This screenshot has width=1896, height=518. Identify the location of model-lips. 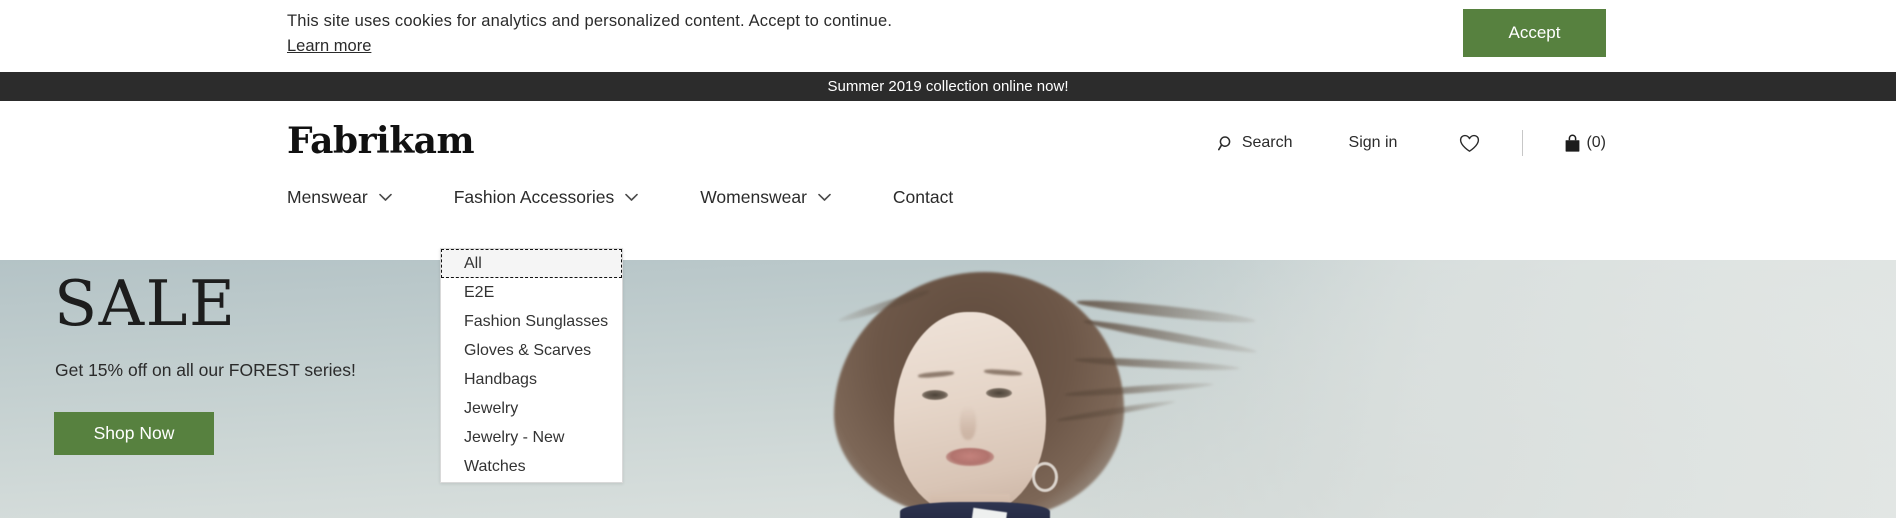
(970, 457).